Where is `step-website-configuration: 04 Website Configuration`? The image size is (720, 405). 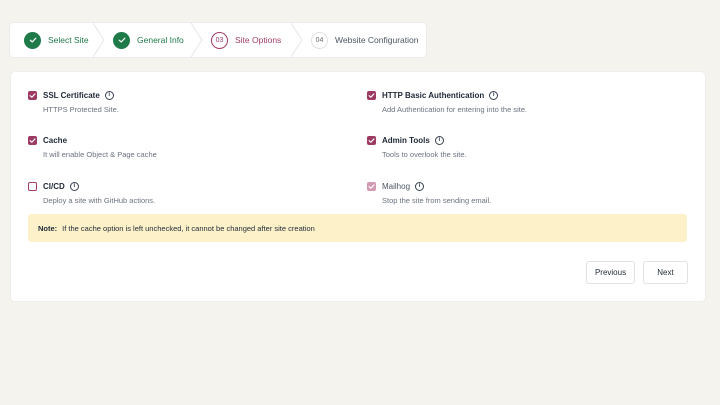
step-website-configuration: 04 Website Configuration is located at coordinates (361, 40).